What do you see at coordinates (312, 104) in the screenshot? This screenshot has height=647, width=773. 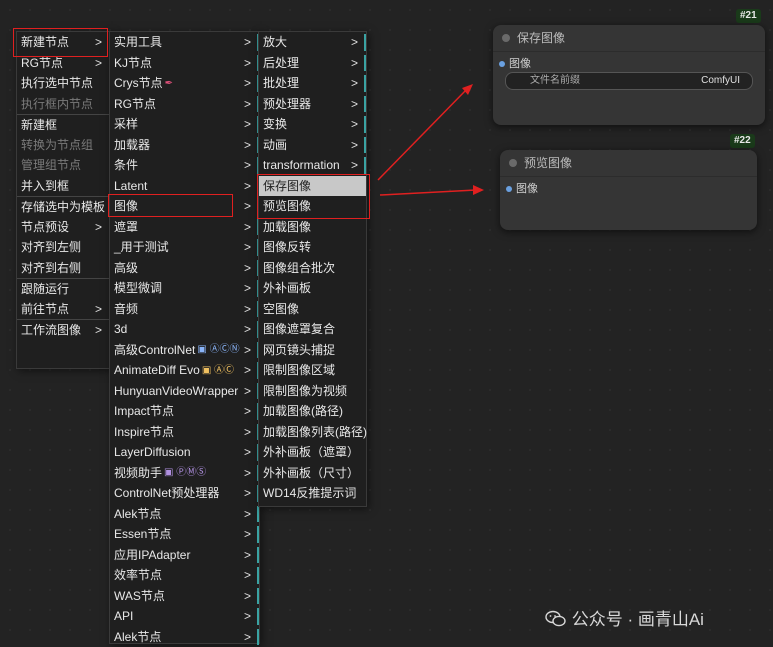 I see `menu-item: 预处理器 >` at bounding box center [312, 104].